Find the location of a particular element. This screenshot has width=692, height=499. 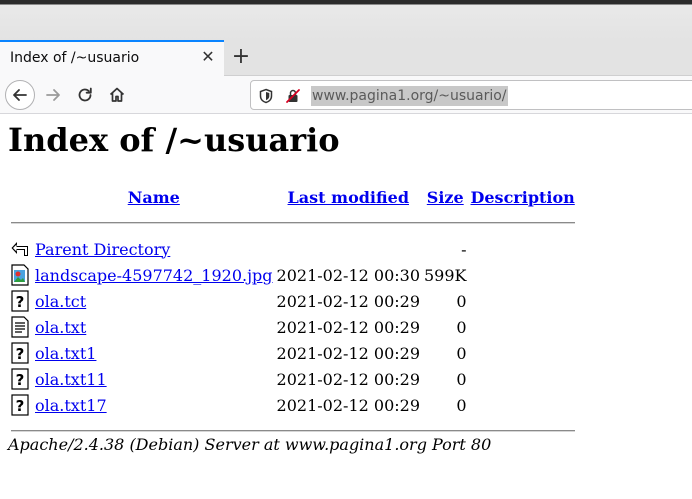

table-row: ? ola.txt1 2021-02-12 00:29 0 is located at coordinates (293, 353).